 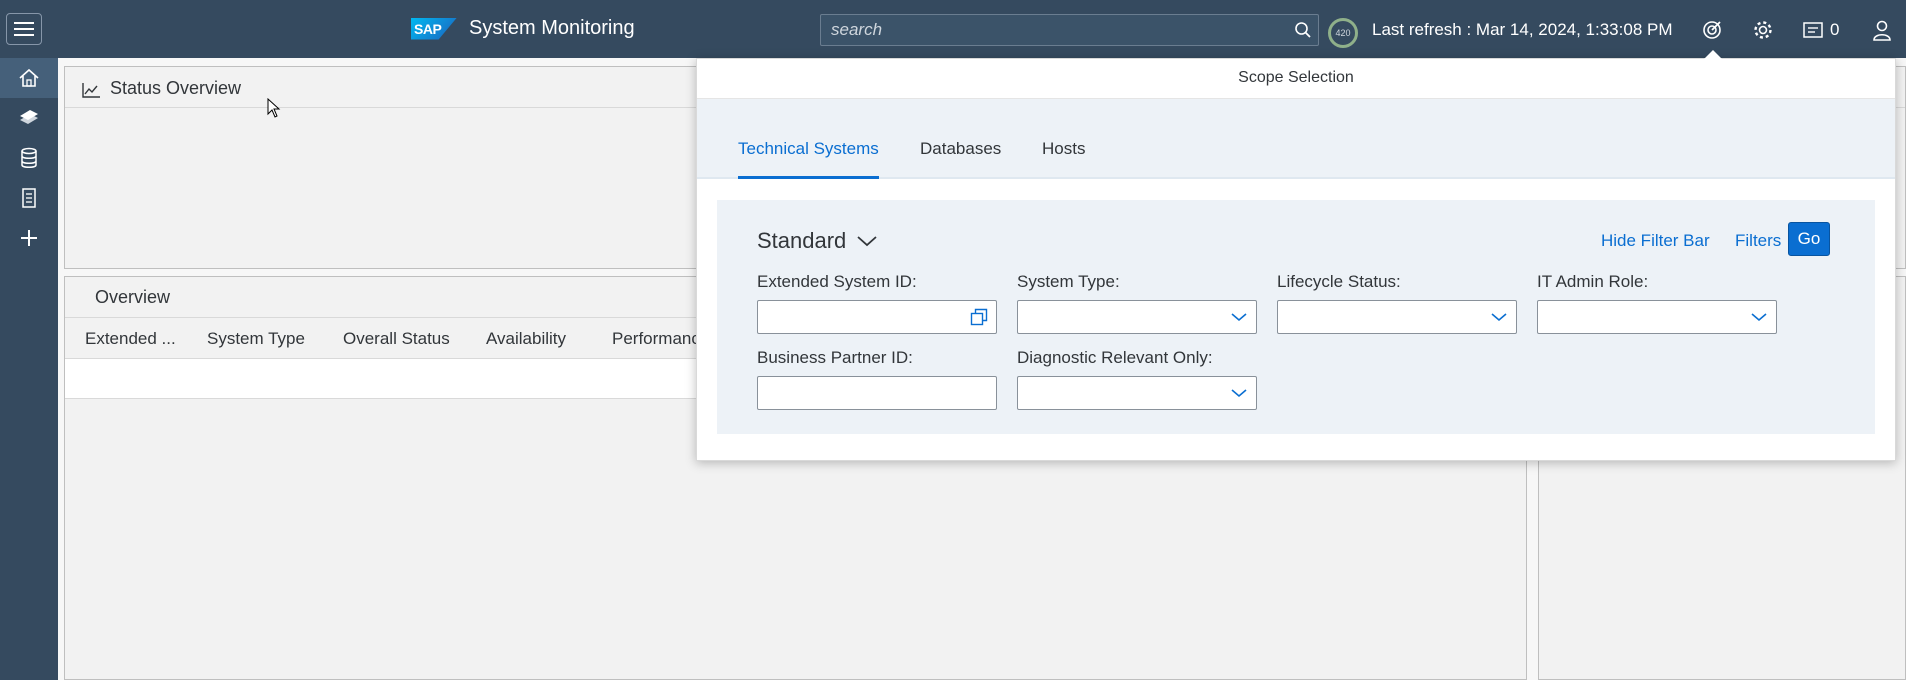 I want to click on database-icon, so click(x=29, y=157).